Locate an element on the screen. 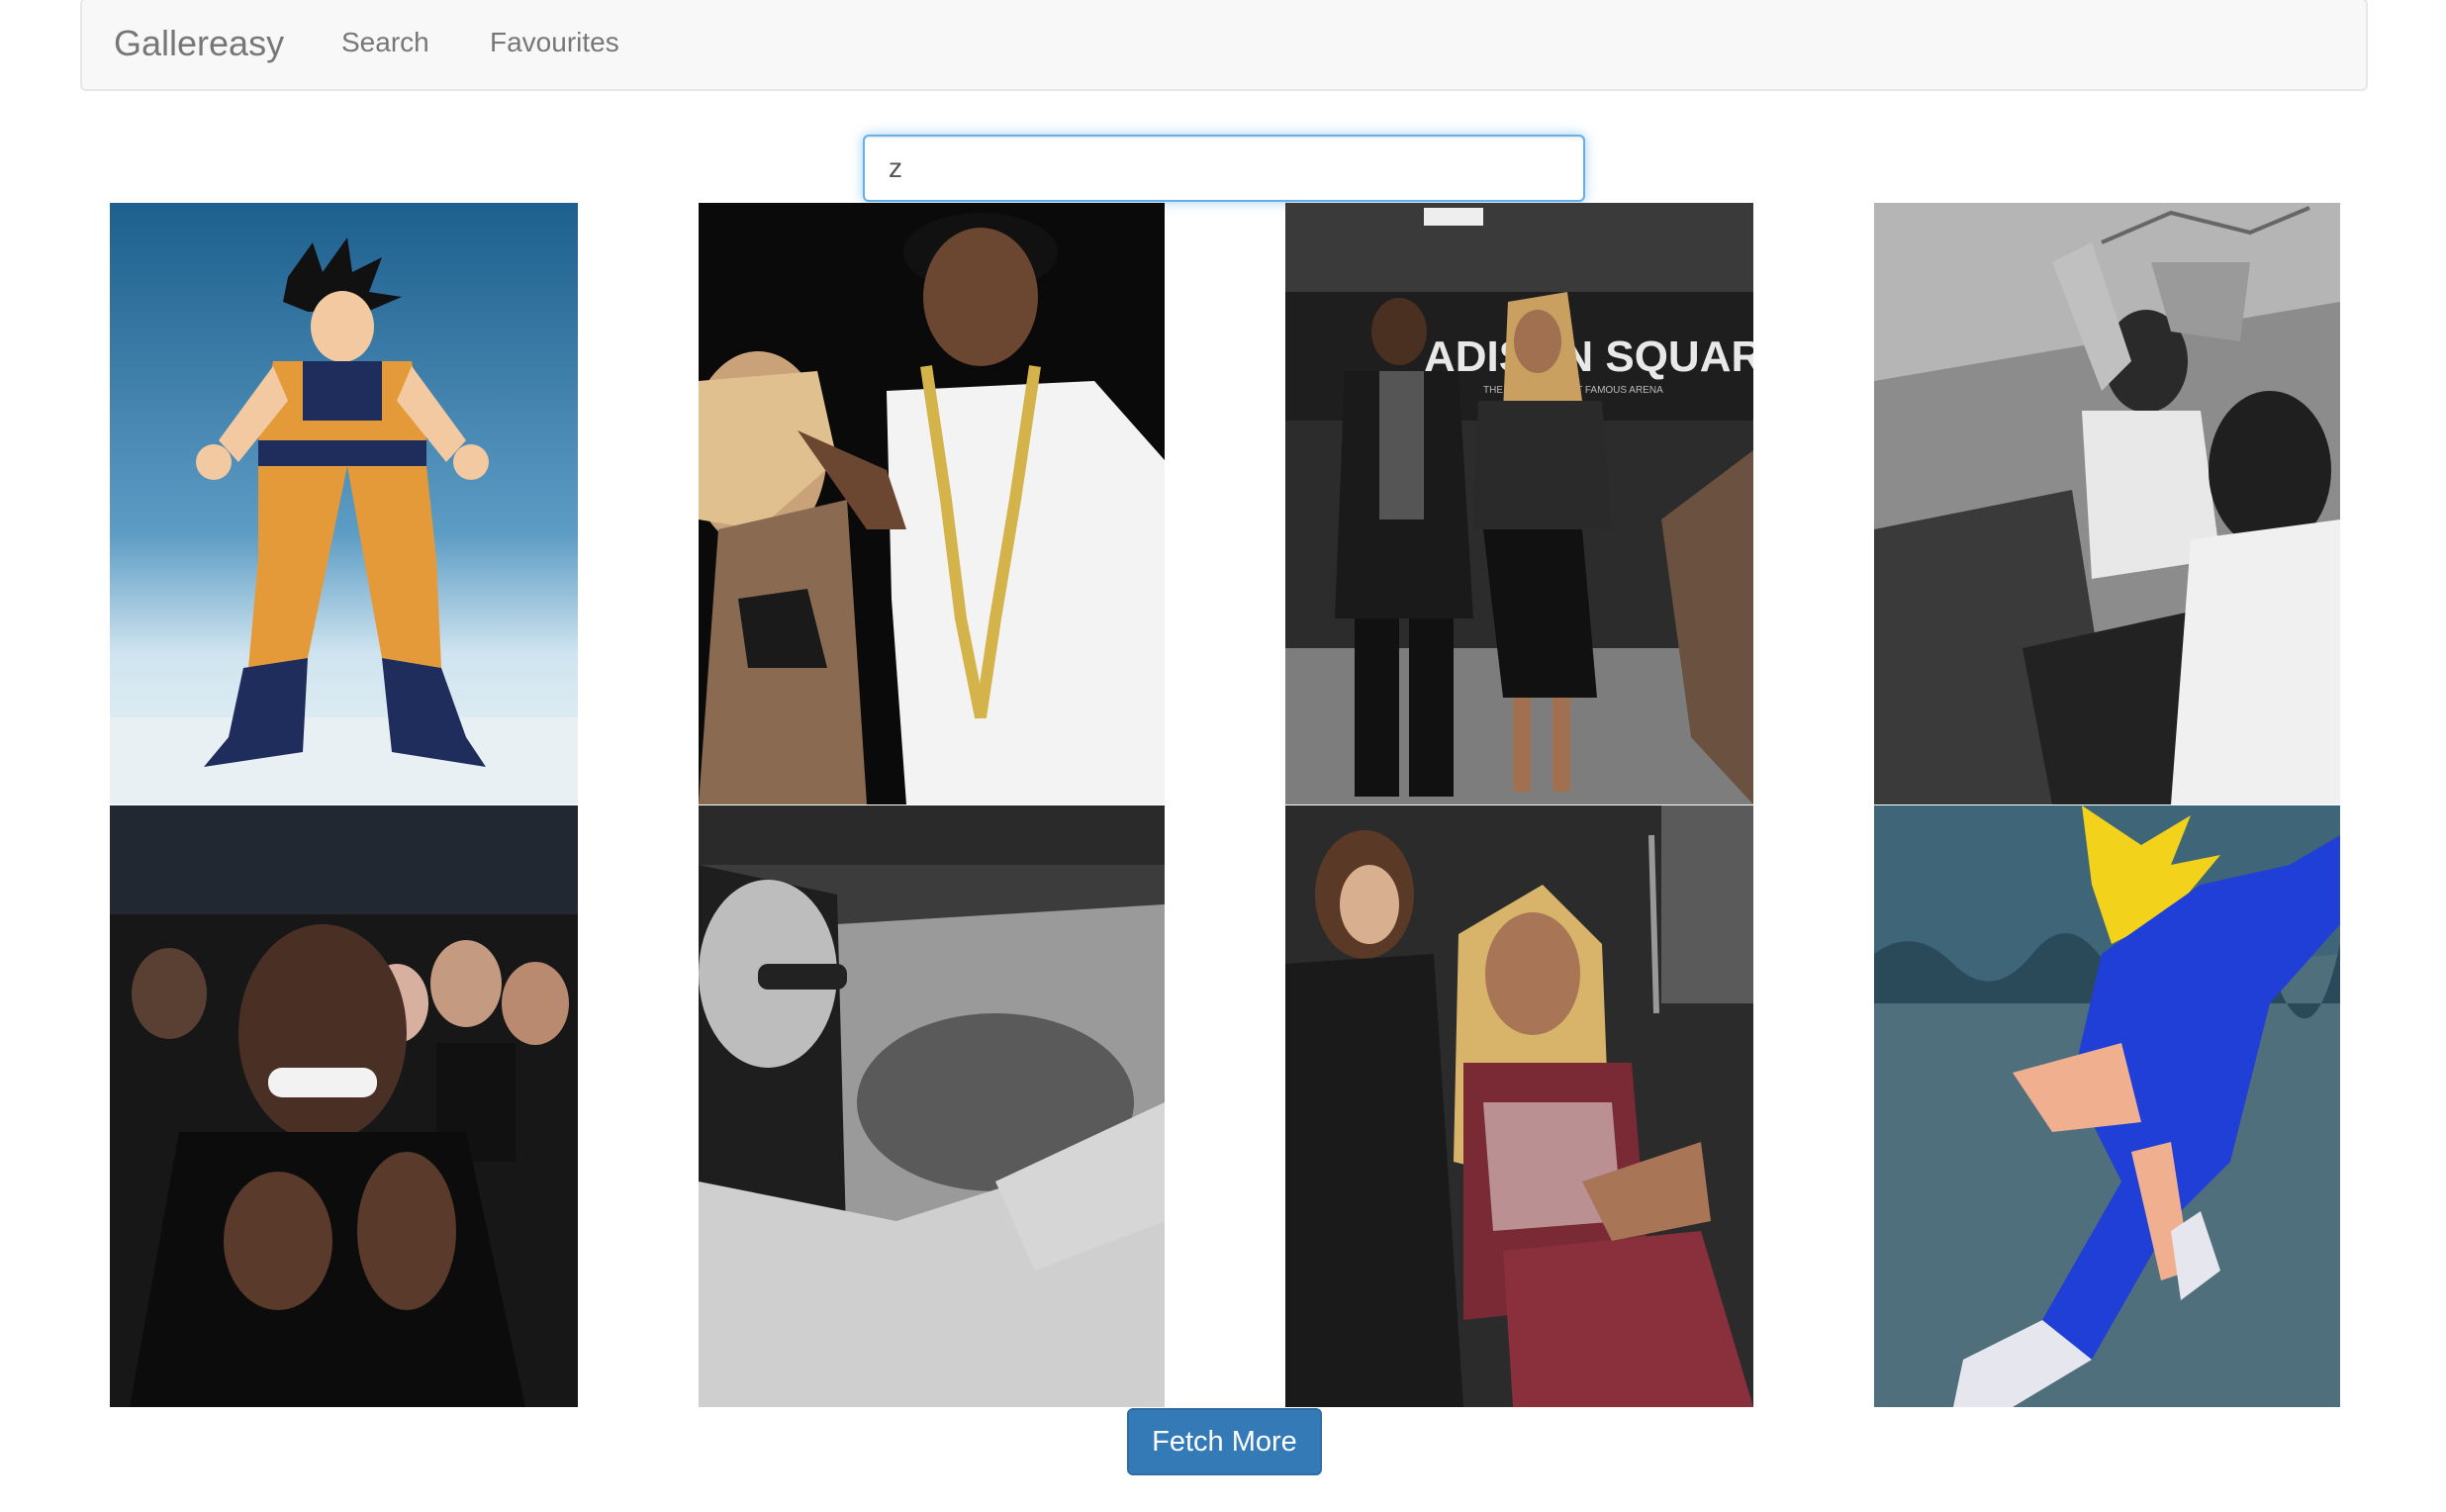 Image resolution: width=2446 pixels, height=1512 pixels. nav-link-search: Search is located at coordinates (385, 43).